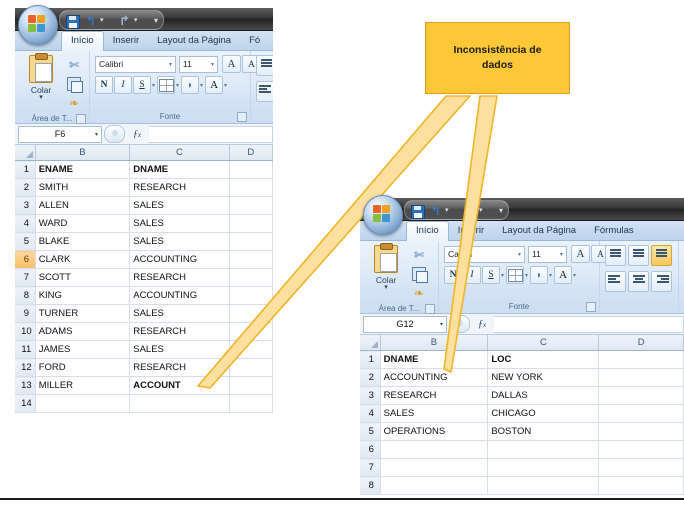 This screenshot has width=684, height=510. I want to click on cell-d5, so click(641, 431).